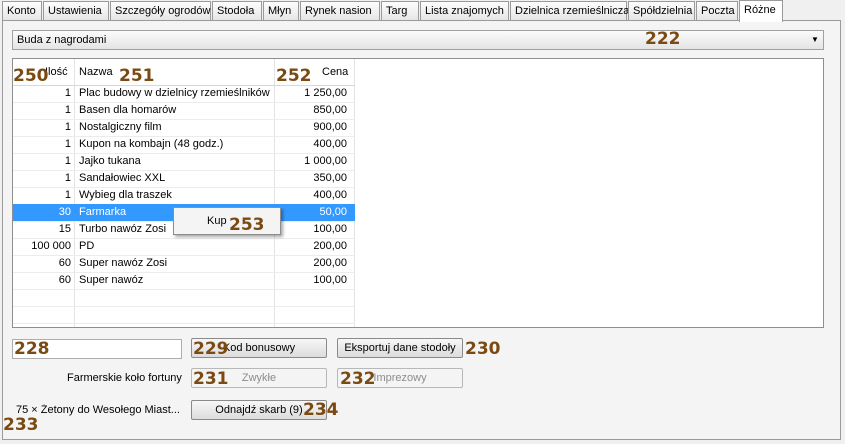 The image size is (845, 444). Describe the element at coordinates (137, 76) in the screenshot. I see `annotation-251: 251` at that location.